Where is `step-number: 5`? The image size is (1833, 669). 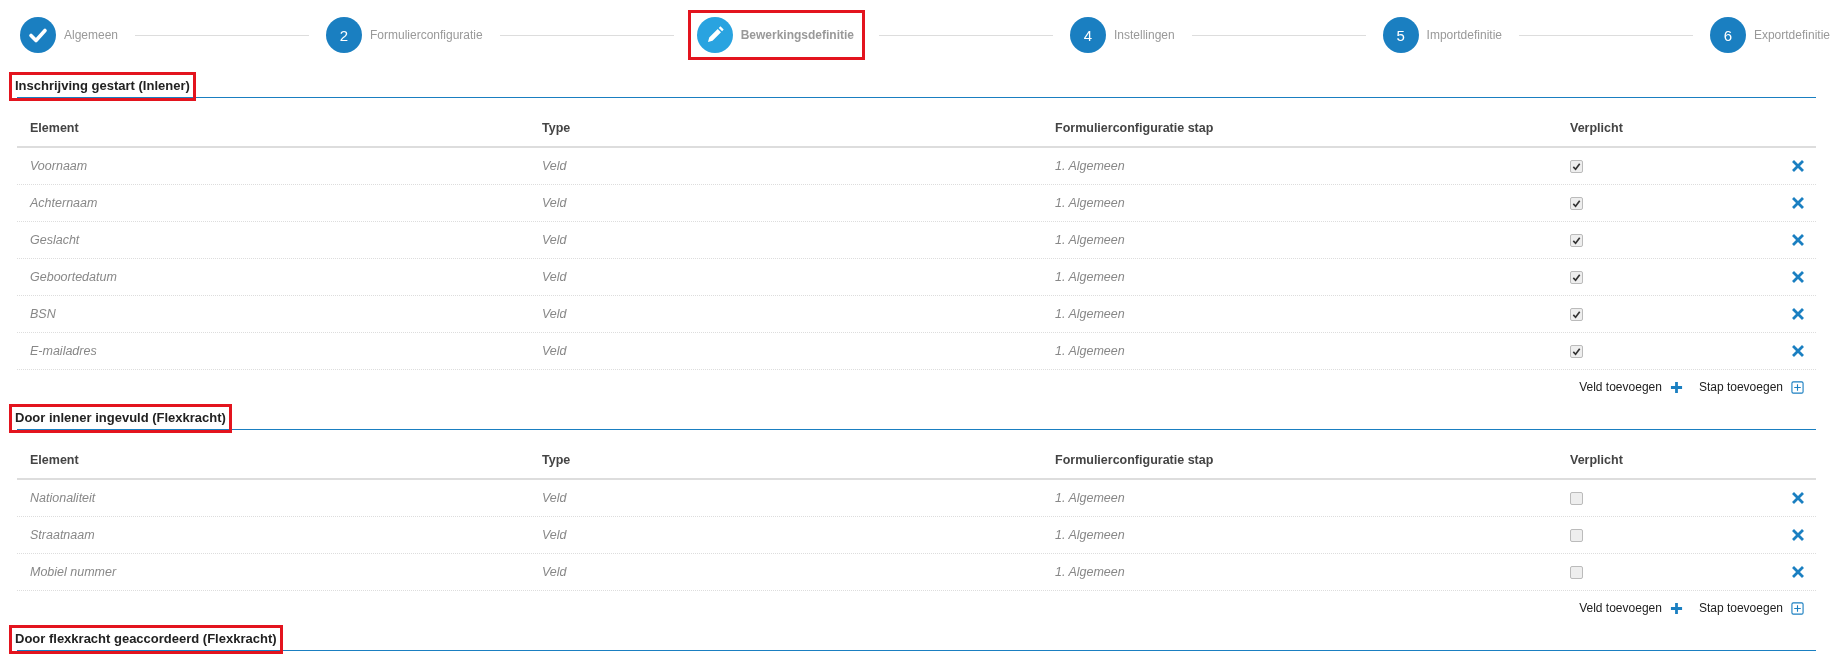
step-number: 5 is located at coordinates (1400, 35).